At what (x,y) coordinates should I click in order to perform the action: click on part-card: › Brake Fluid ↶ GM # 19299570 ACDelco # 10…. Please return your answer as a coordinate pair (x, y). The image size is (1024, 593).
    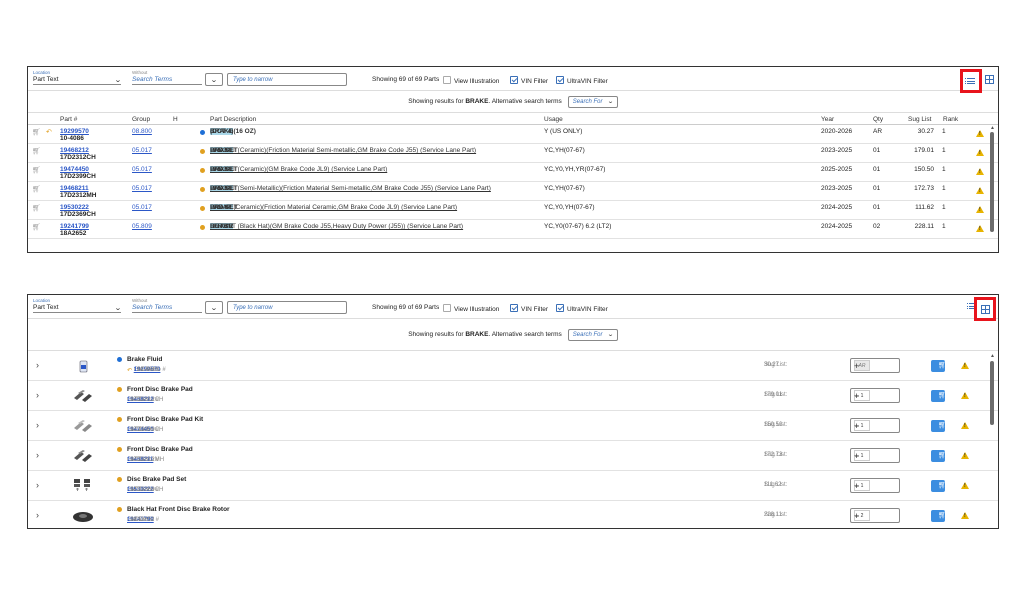
    Looking at the image, I should click on (513, 366).